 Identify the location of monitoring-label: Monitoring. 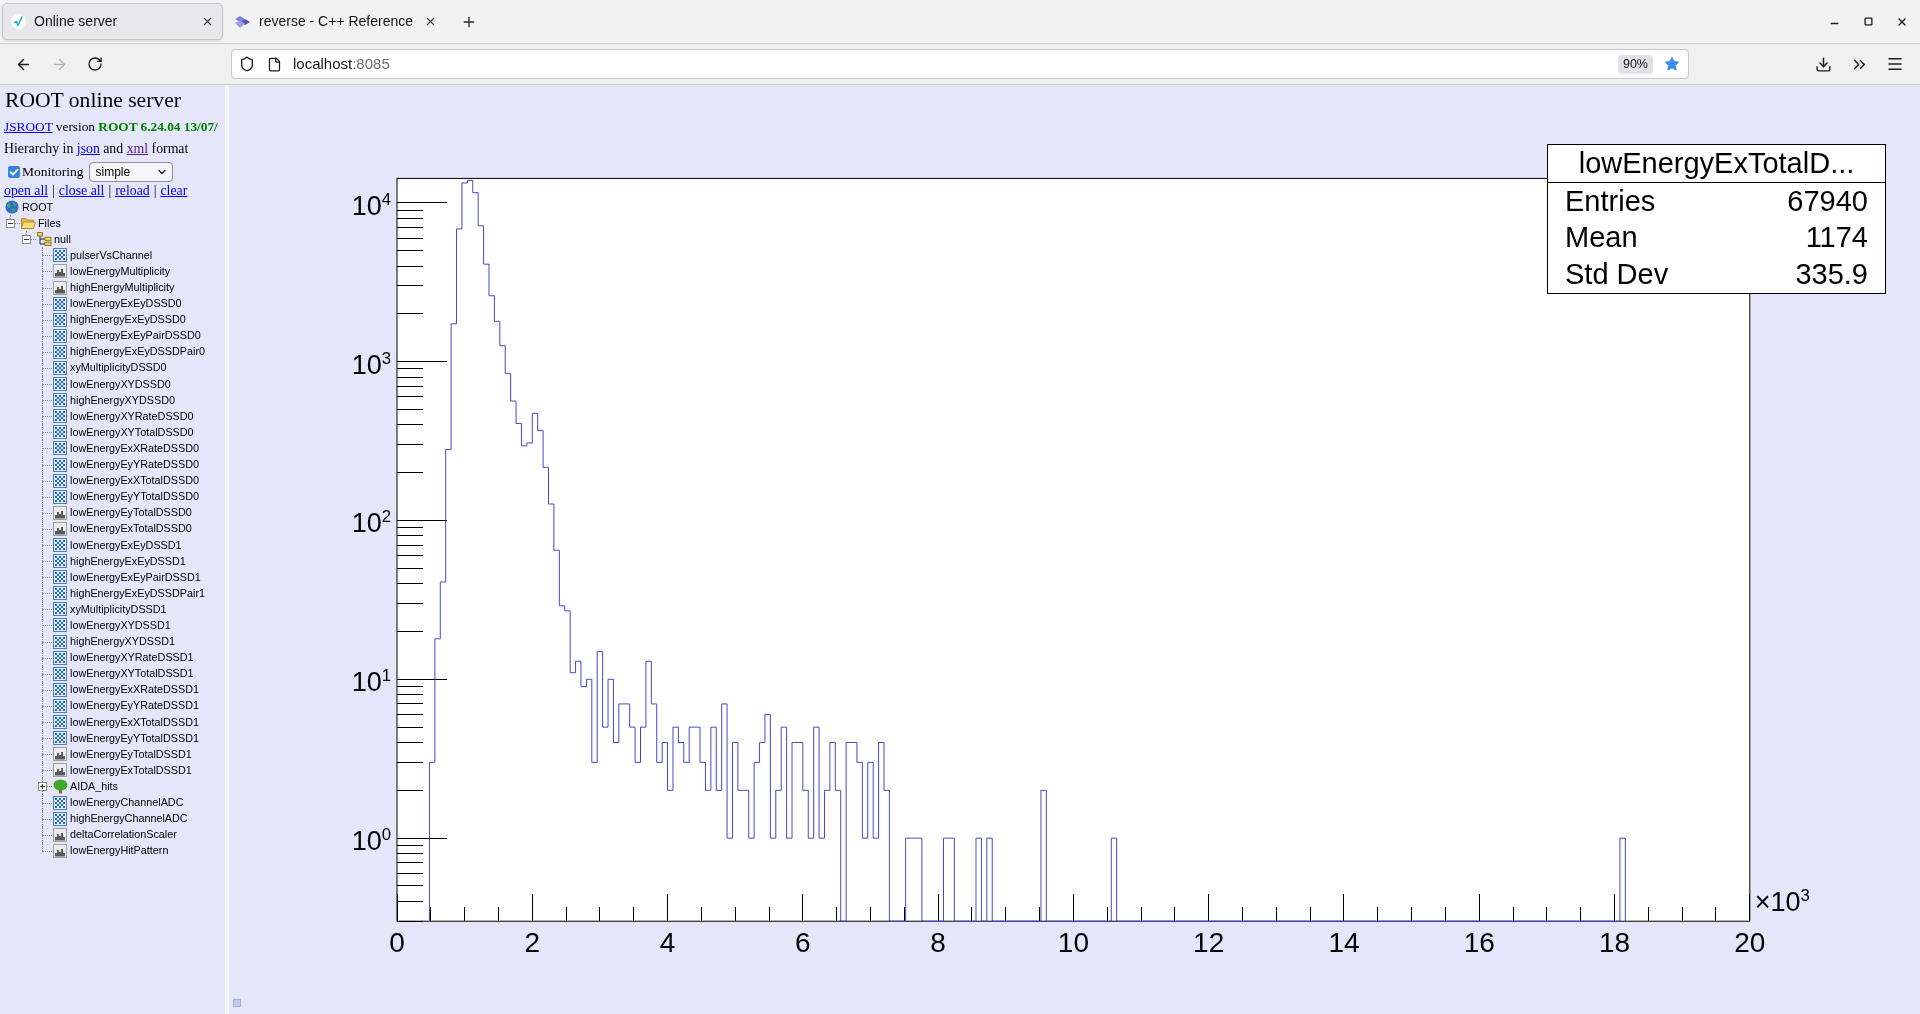
(53, 172).